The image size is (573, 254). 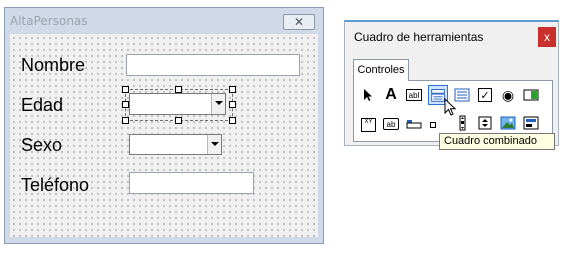 I want to click on selection-frame, so click(x=179, y=105).